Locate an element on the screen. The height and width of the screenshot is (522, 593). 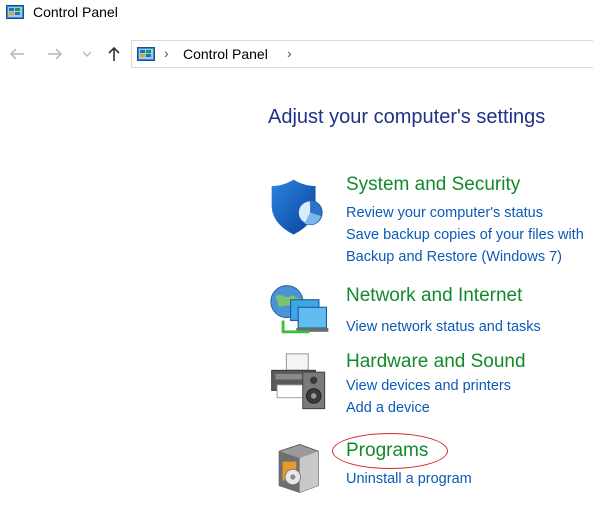
navigation-bar: › Control Panel › is located at coordinates (296, 54).